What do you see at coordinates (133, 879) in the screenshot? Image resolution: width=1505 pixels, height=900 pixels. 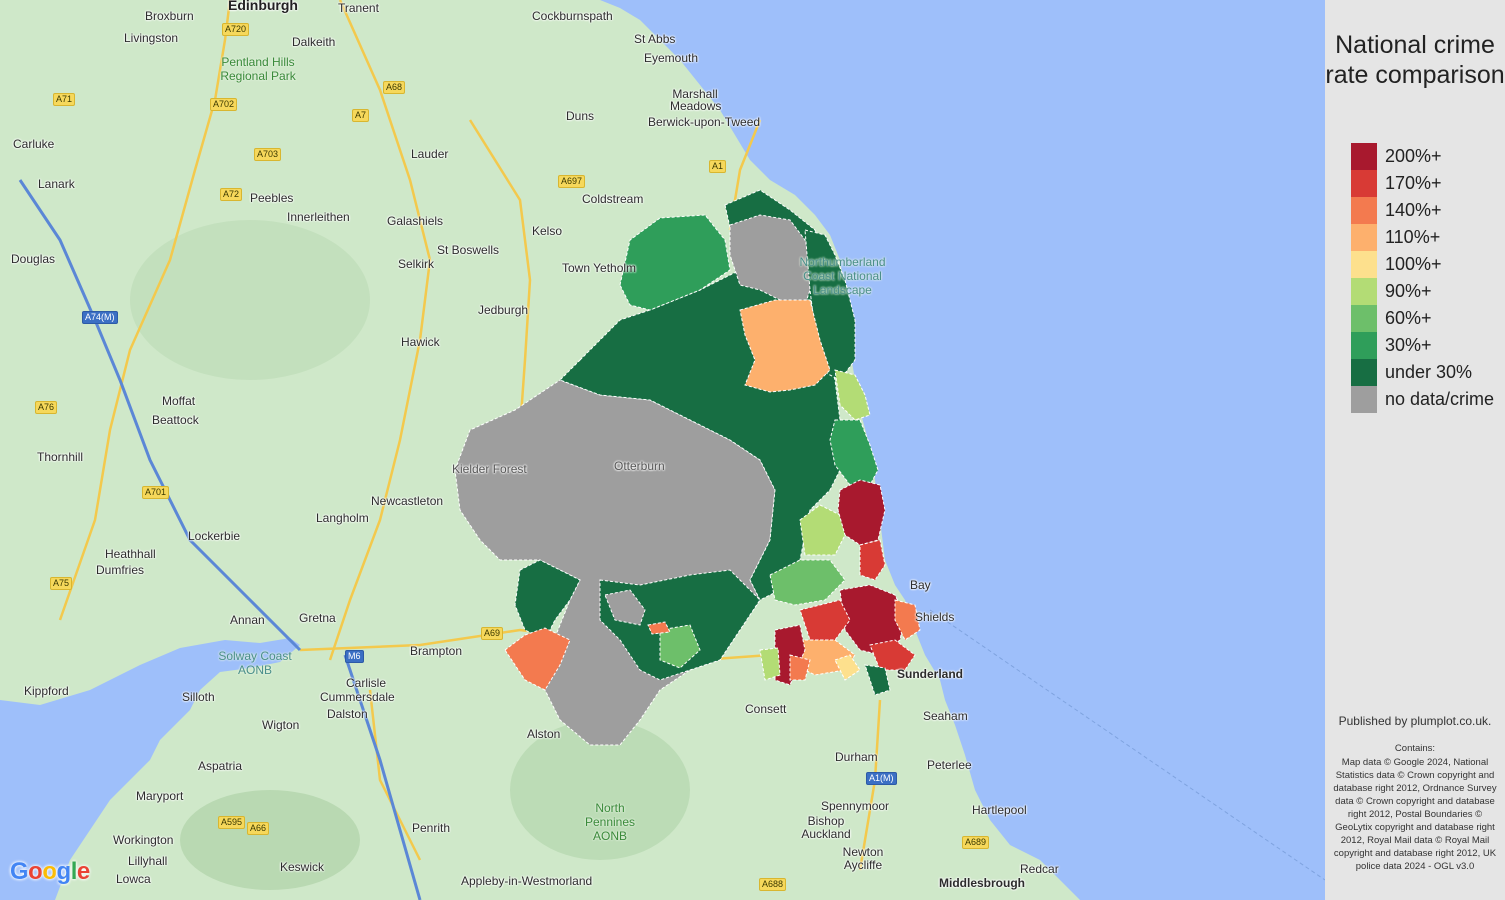 I see `place-label: Lowca` at bounding box center [133, 879].